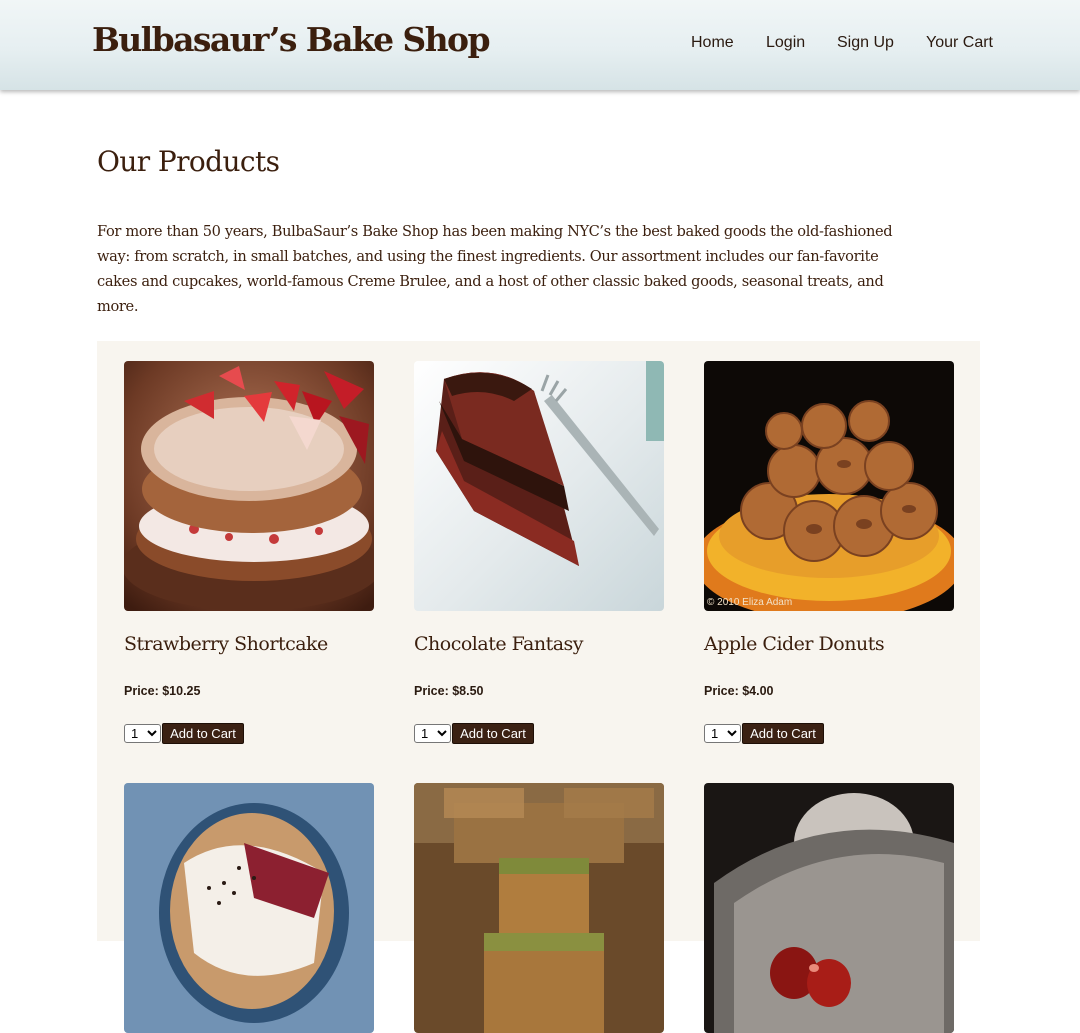  I want to click on product-price: Price: $8.50, so click(449, 691).